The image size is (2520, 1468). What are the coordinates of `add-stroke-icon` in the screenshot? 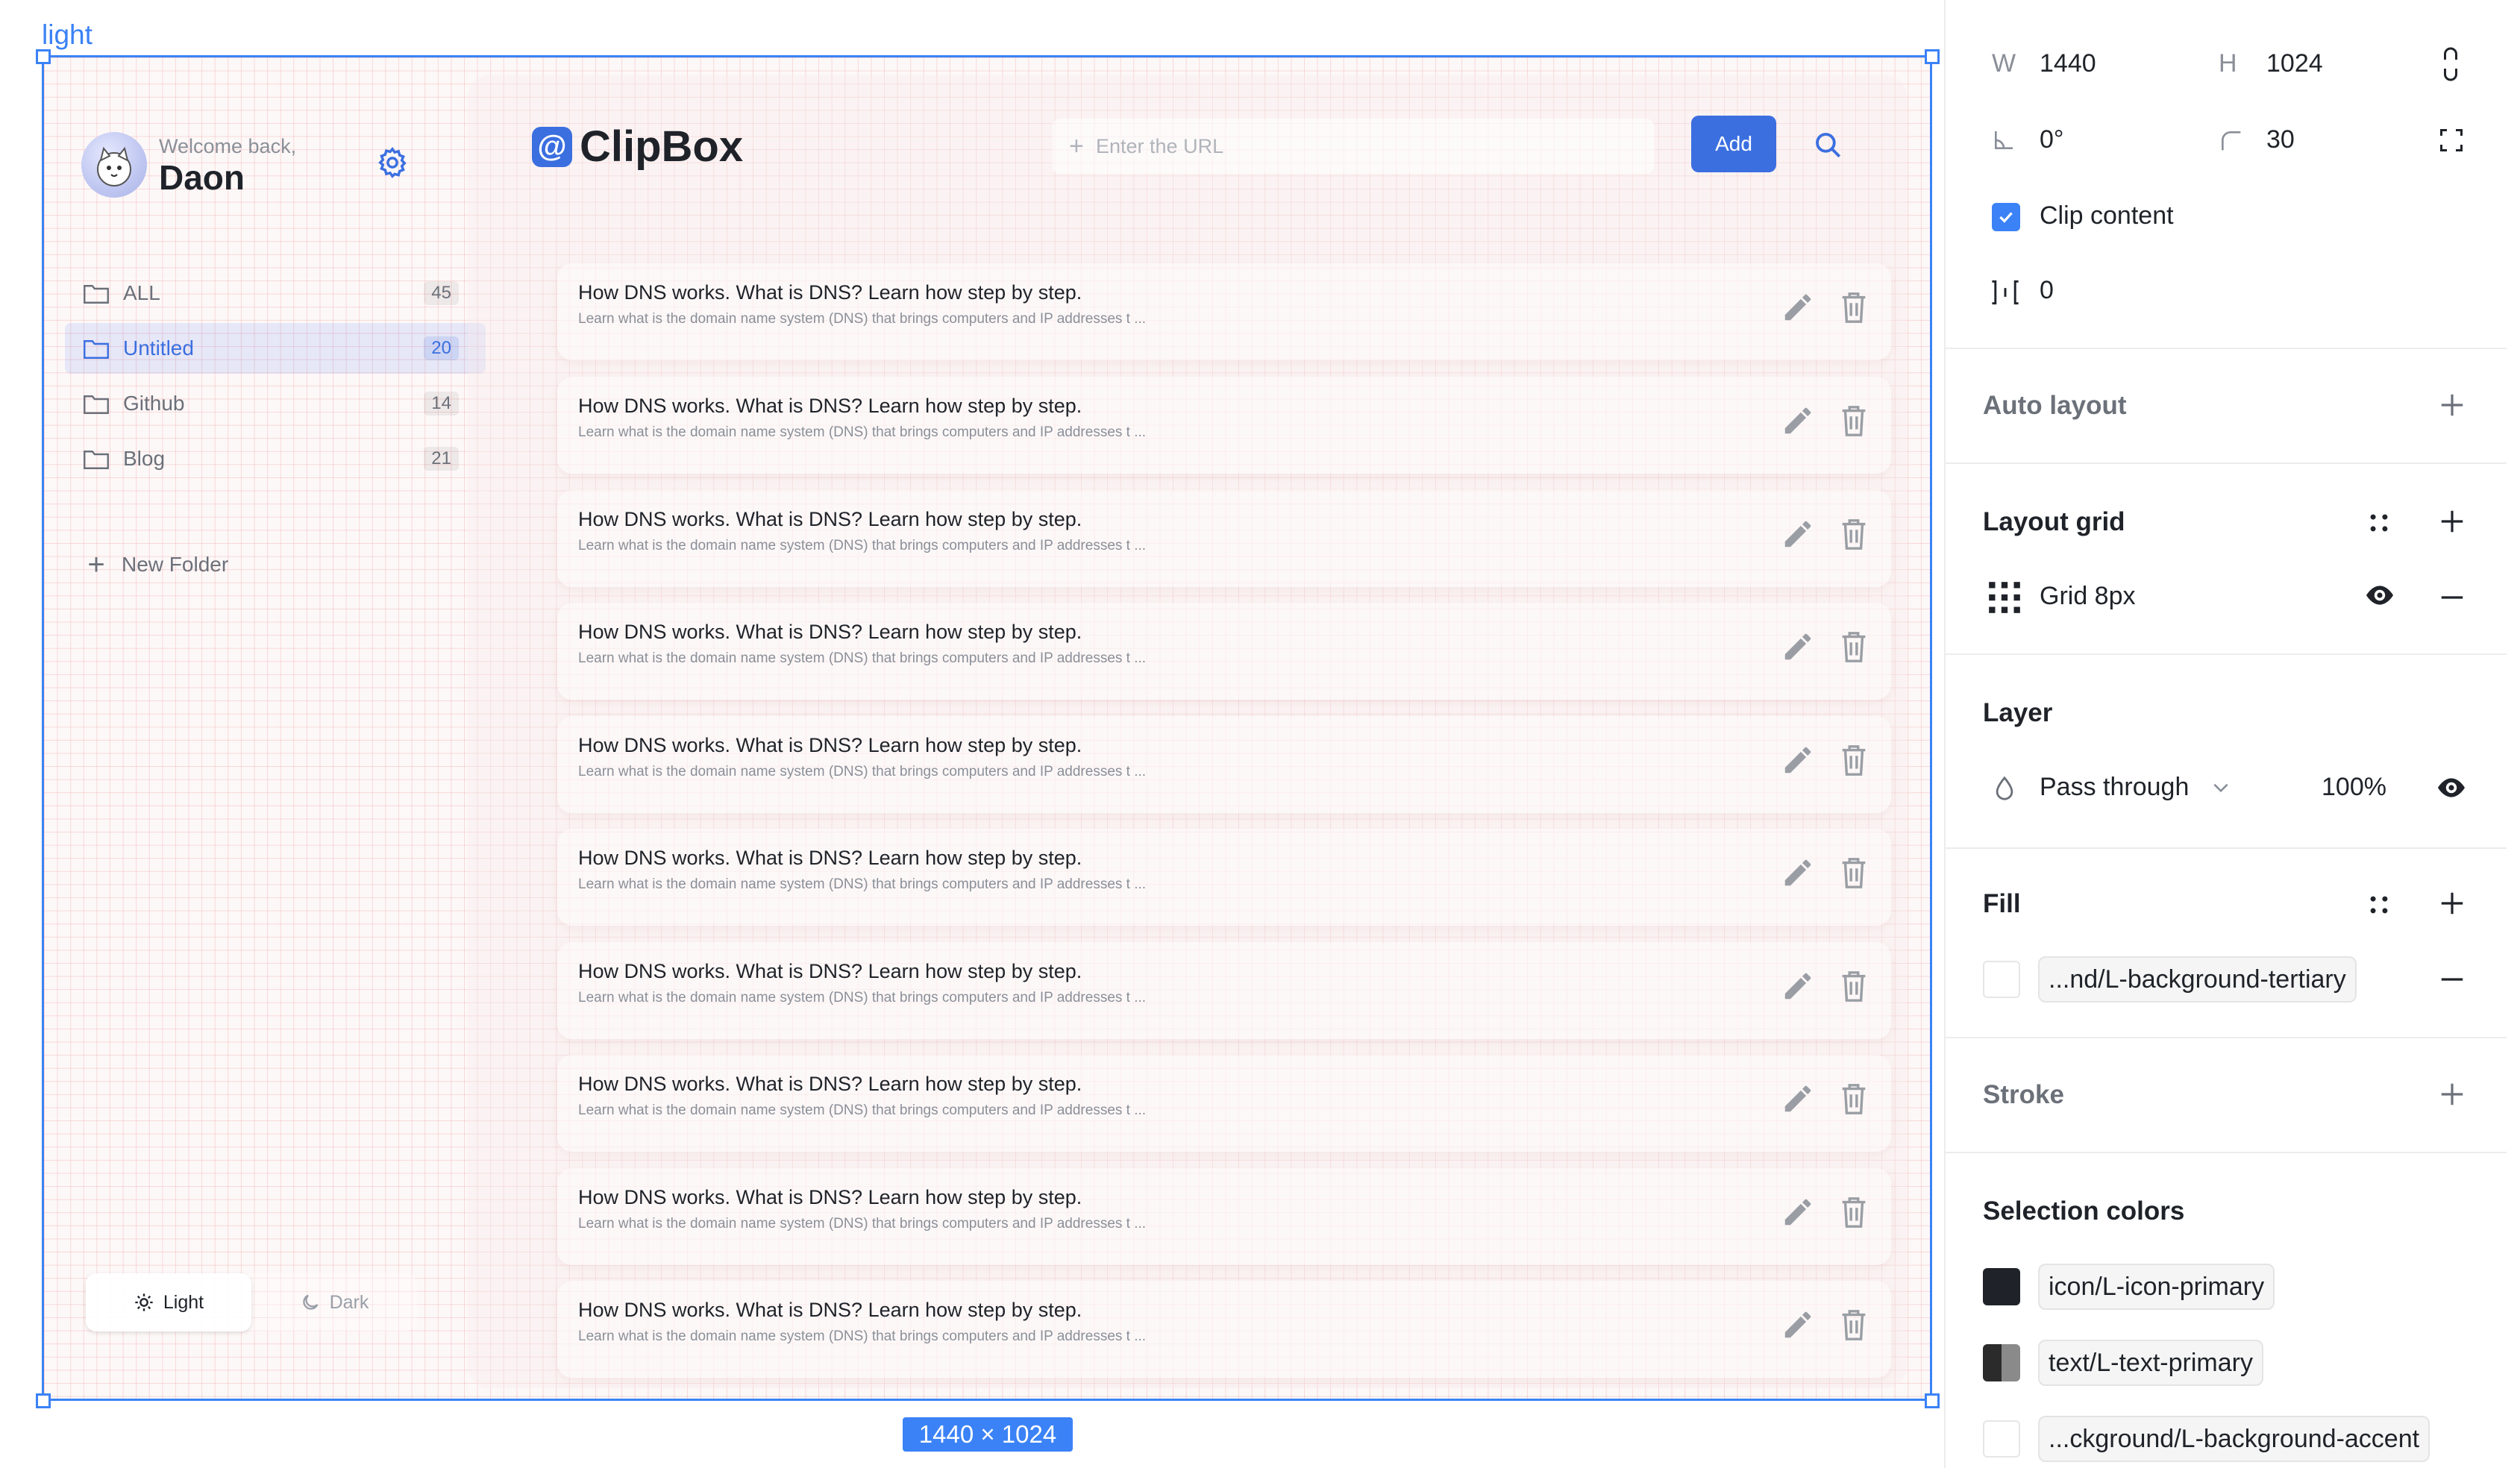 It's located at (2452, 1094).